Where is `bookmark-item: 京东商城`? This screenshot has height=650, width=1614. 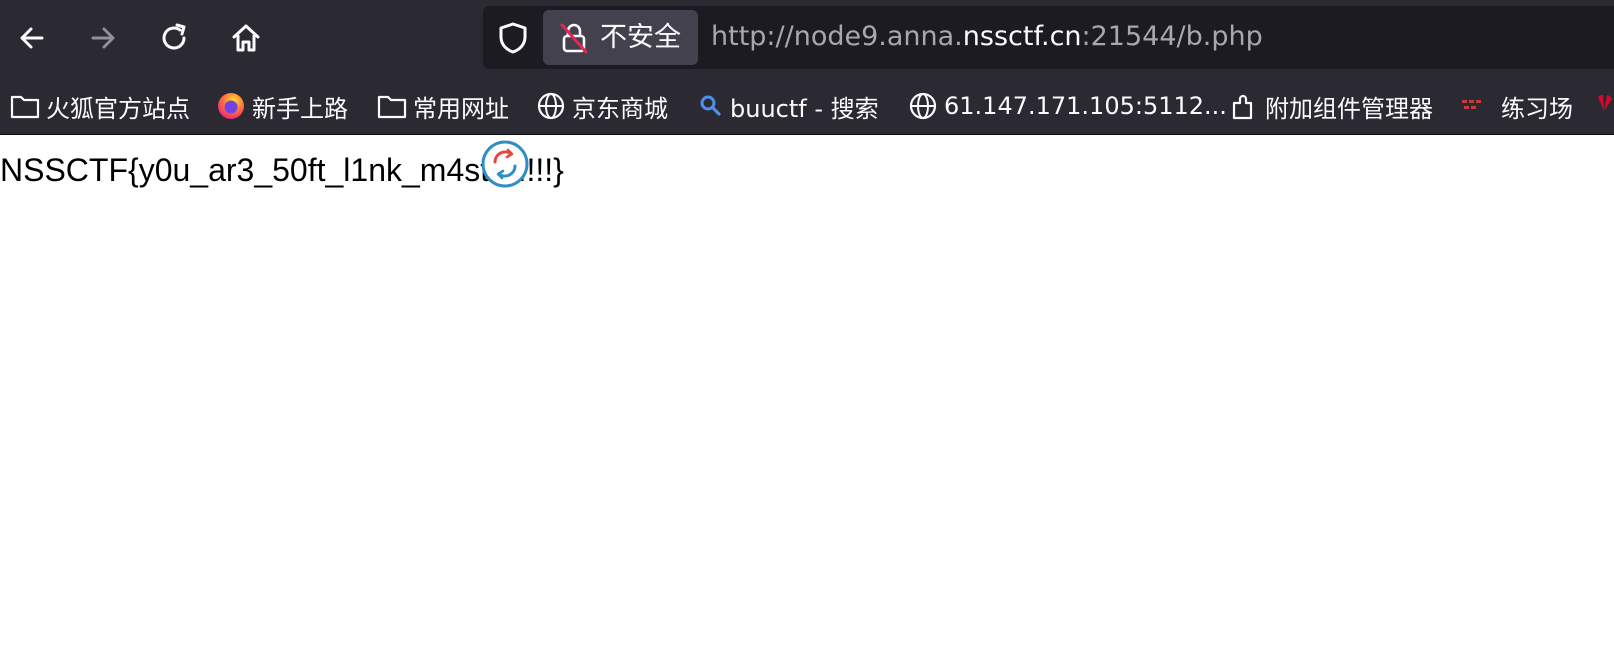
bookmark-item: 京东商城 is located at coordinates (602, 106).